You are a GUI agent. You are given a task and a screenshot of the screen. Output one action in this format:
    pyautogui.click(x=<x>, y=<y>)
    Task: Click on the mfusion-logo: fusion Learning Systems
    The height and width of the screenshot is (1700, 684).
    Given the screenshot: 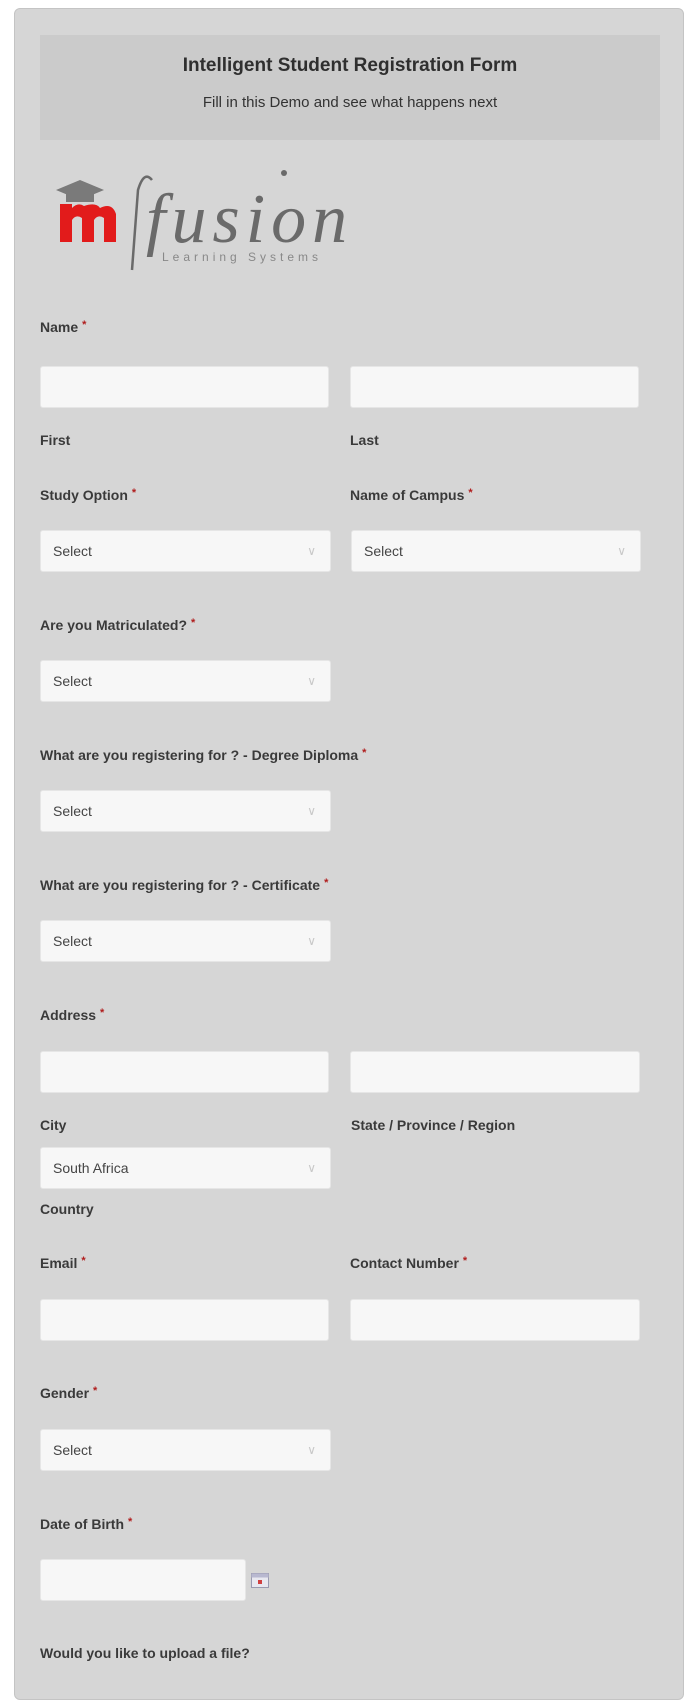 What is the action you would take?
    pyautogui.click(x=204, y=220)
    